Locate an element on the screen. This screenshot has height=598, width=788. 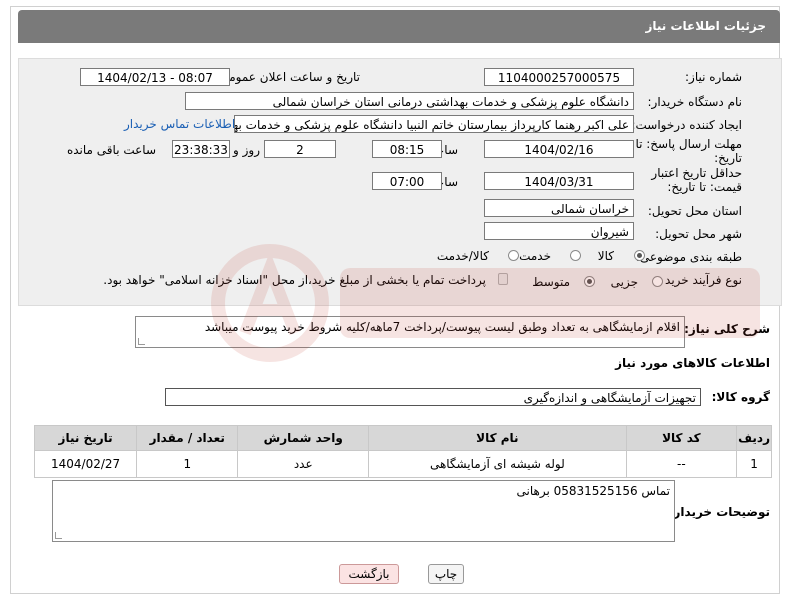
announce-field: 1404/02/13 - 08:07 is located at coordinates (155, 77).